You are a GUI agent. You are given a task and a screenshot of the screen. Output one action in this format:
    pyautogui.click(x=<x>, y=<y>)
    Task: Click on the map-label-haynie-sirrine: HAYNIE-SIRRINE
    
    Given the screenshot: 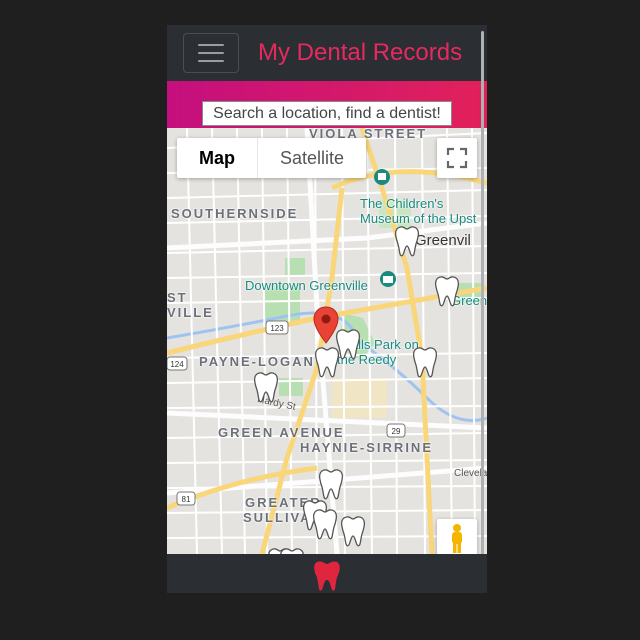 What is the action you would take?
    pyautogui.click(x=366, y=447)
    